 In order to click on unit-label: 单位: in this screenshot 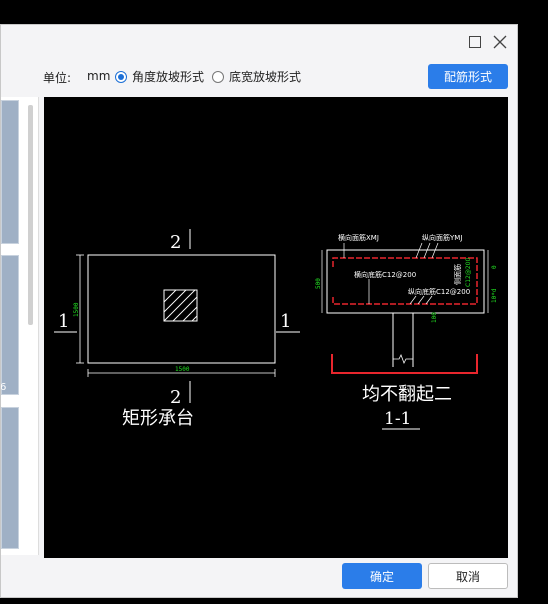, I will do `click(57, 78)`.